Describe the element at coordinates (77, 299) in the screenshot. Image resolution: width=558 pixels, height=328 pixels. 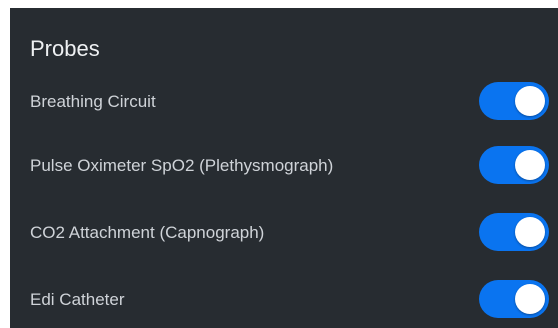
I see `probe-label: Edi Catheter` at that location.